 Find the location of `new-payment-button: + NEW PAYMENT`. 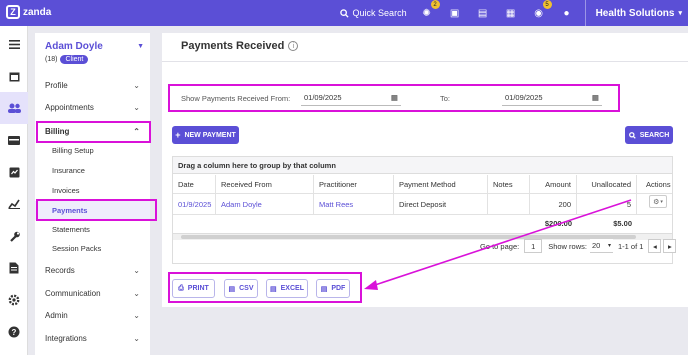

new-payment-button: + NEW PAYMENT is located at coordinates (205, 135).